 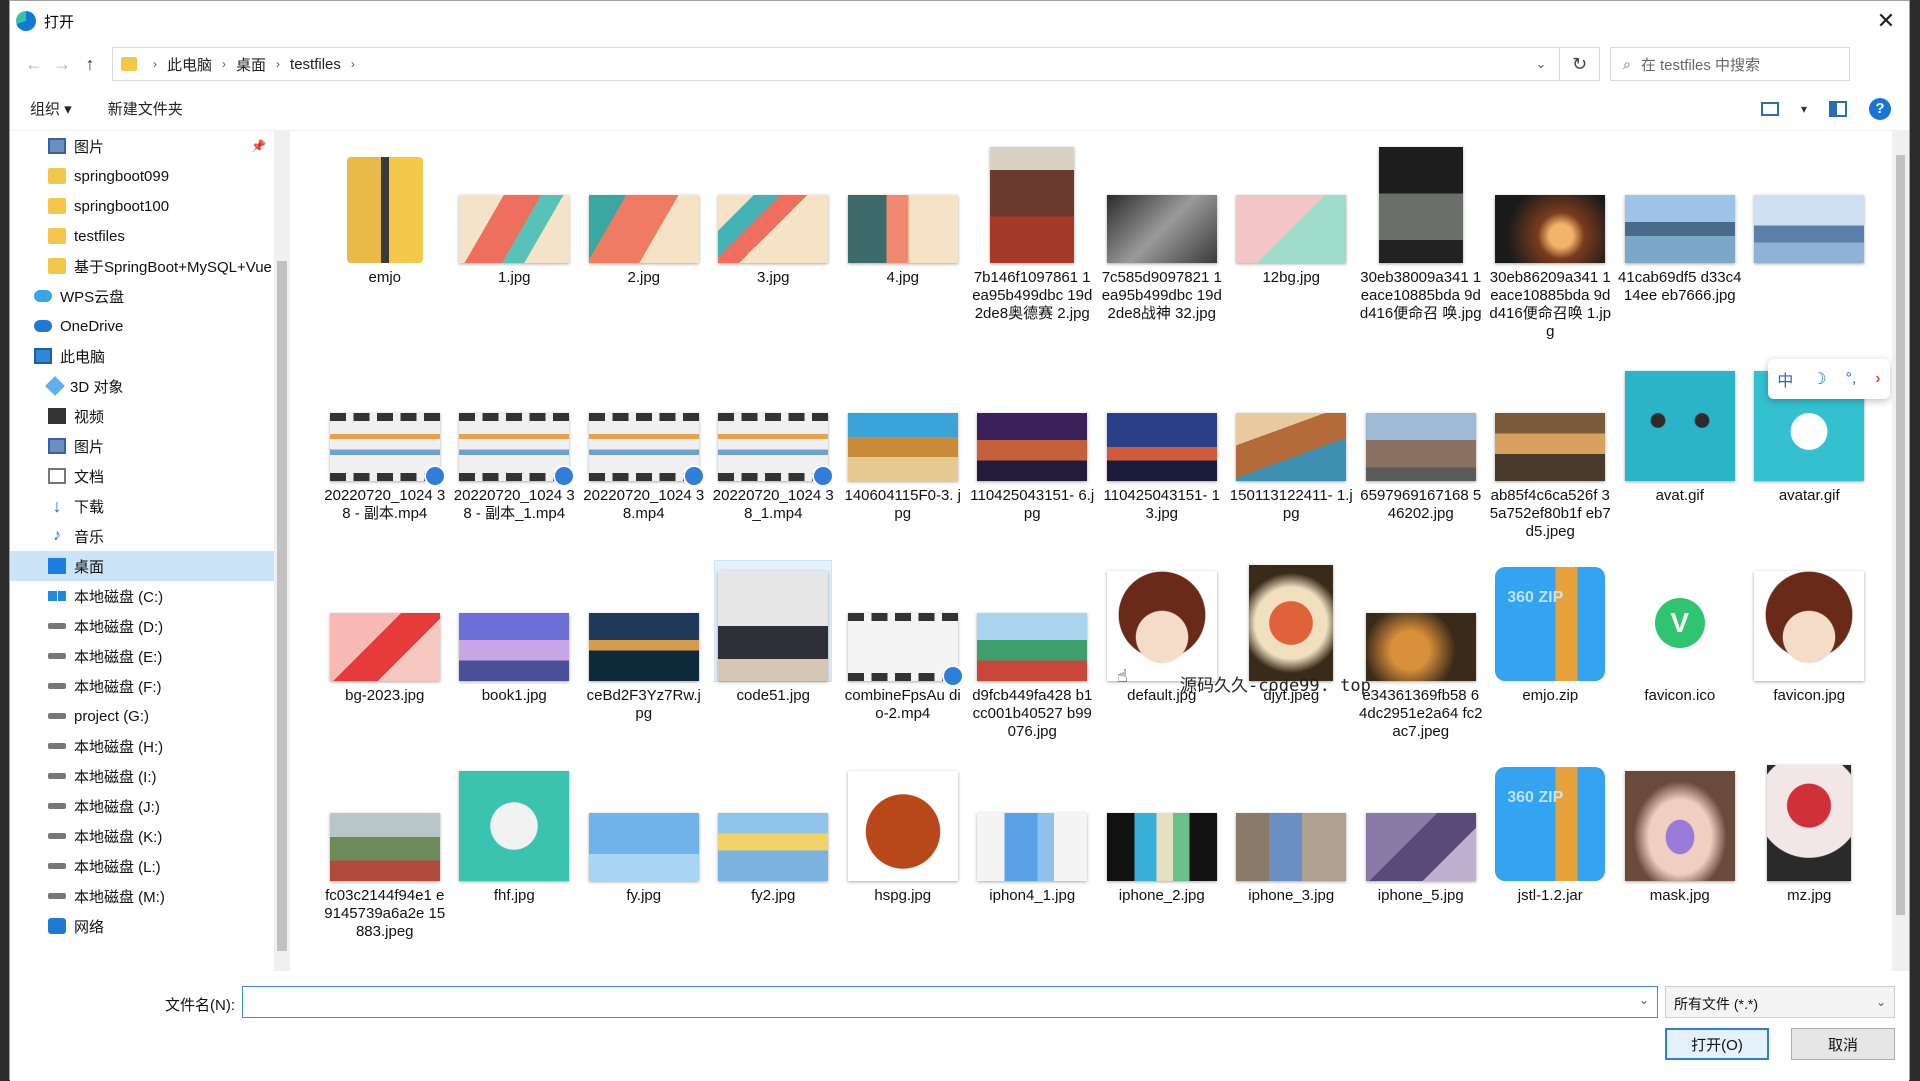 What do you see at coordinates (644, 242) in the screenshot?
I see `file-item: 2.jpg` at bounding box center [644, 242].